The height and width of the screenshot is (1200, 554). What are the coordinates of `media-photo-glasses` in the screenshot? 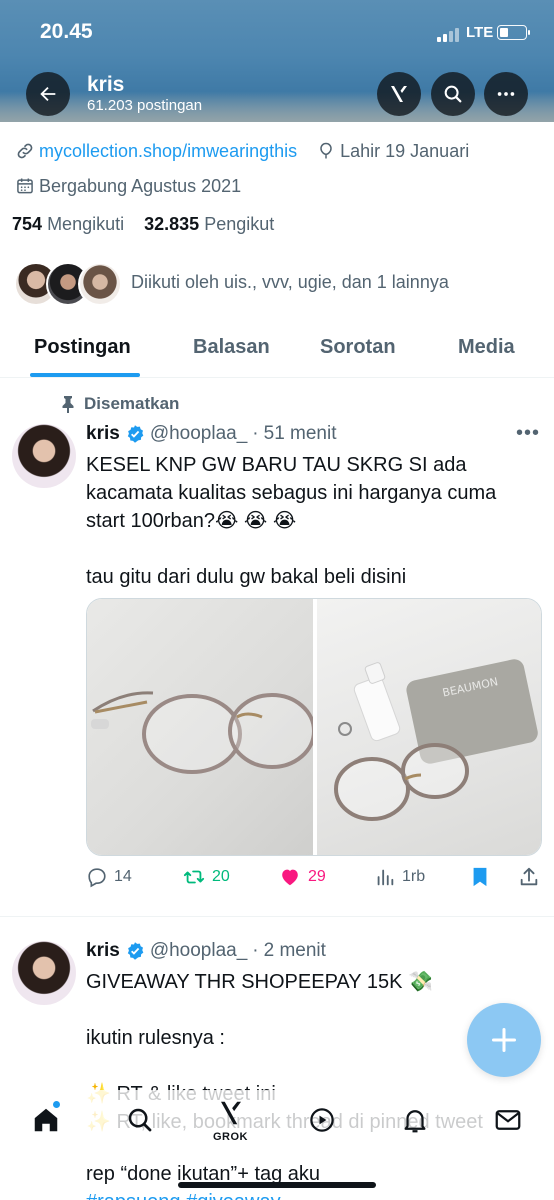 It's located at (201, 727).